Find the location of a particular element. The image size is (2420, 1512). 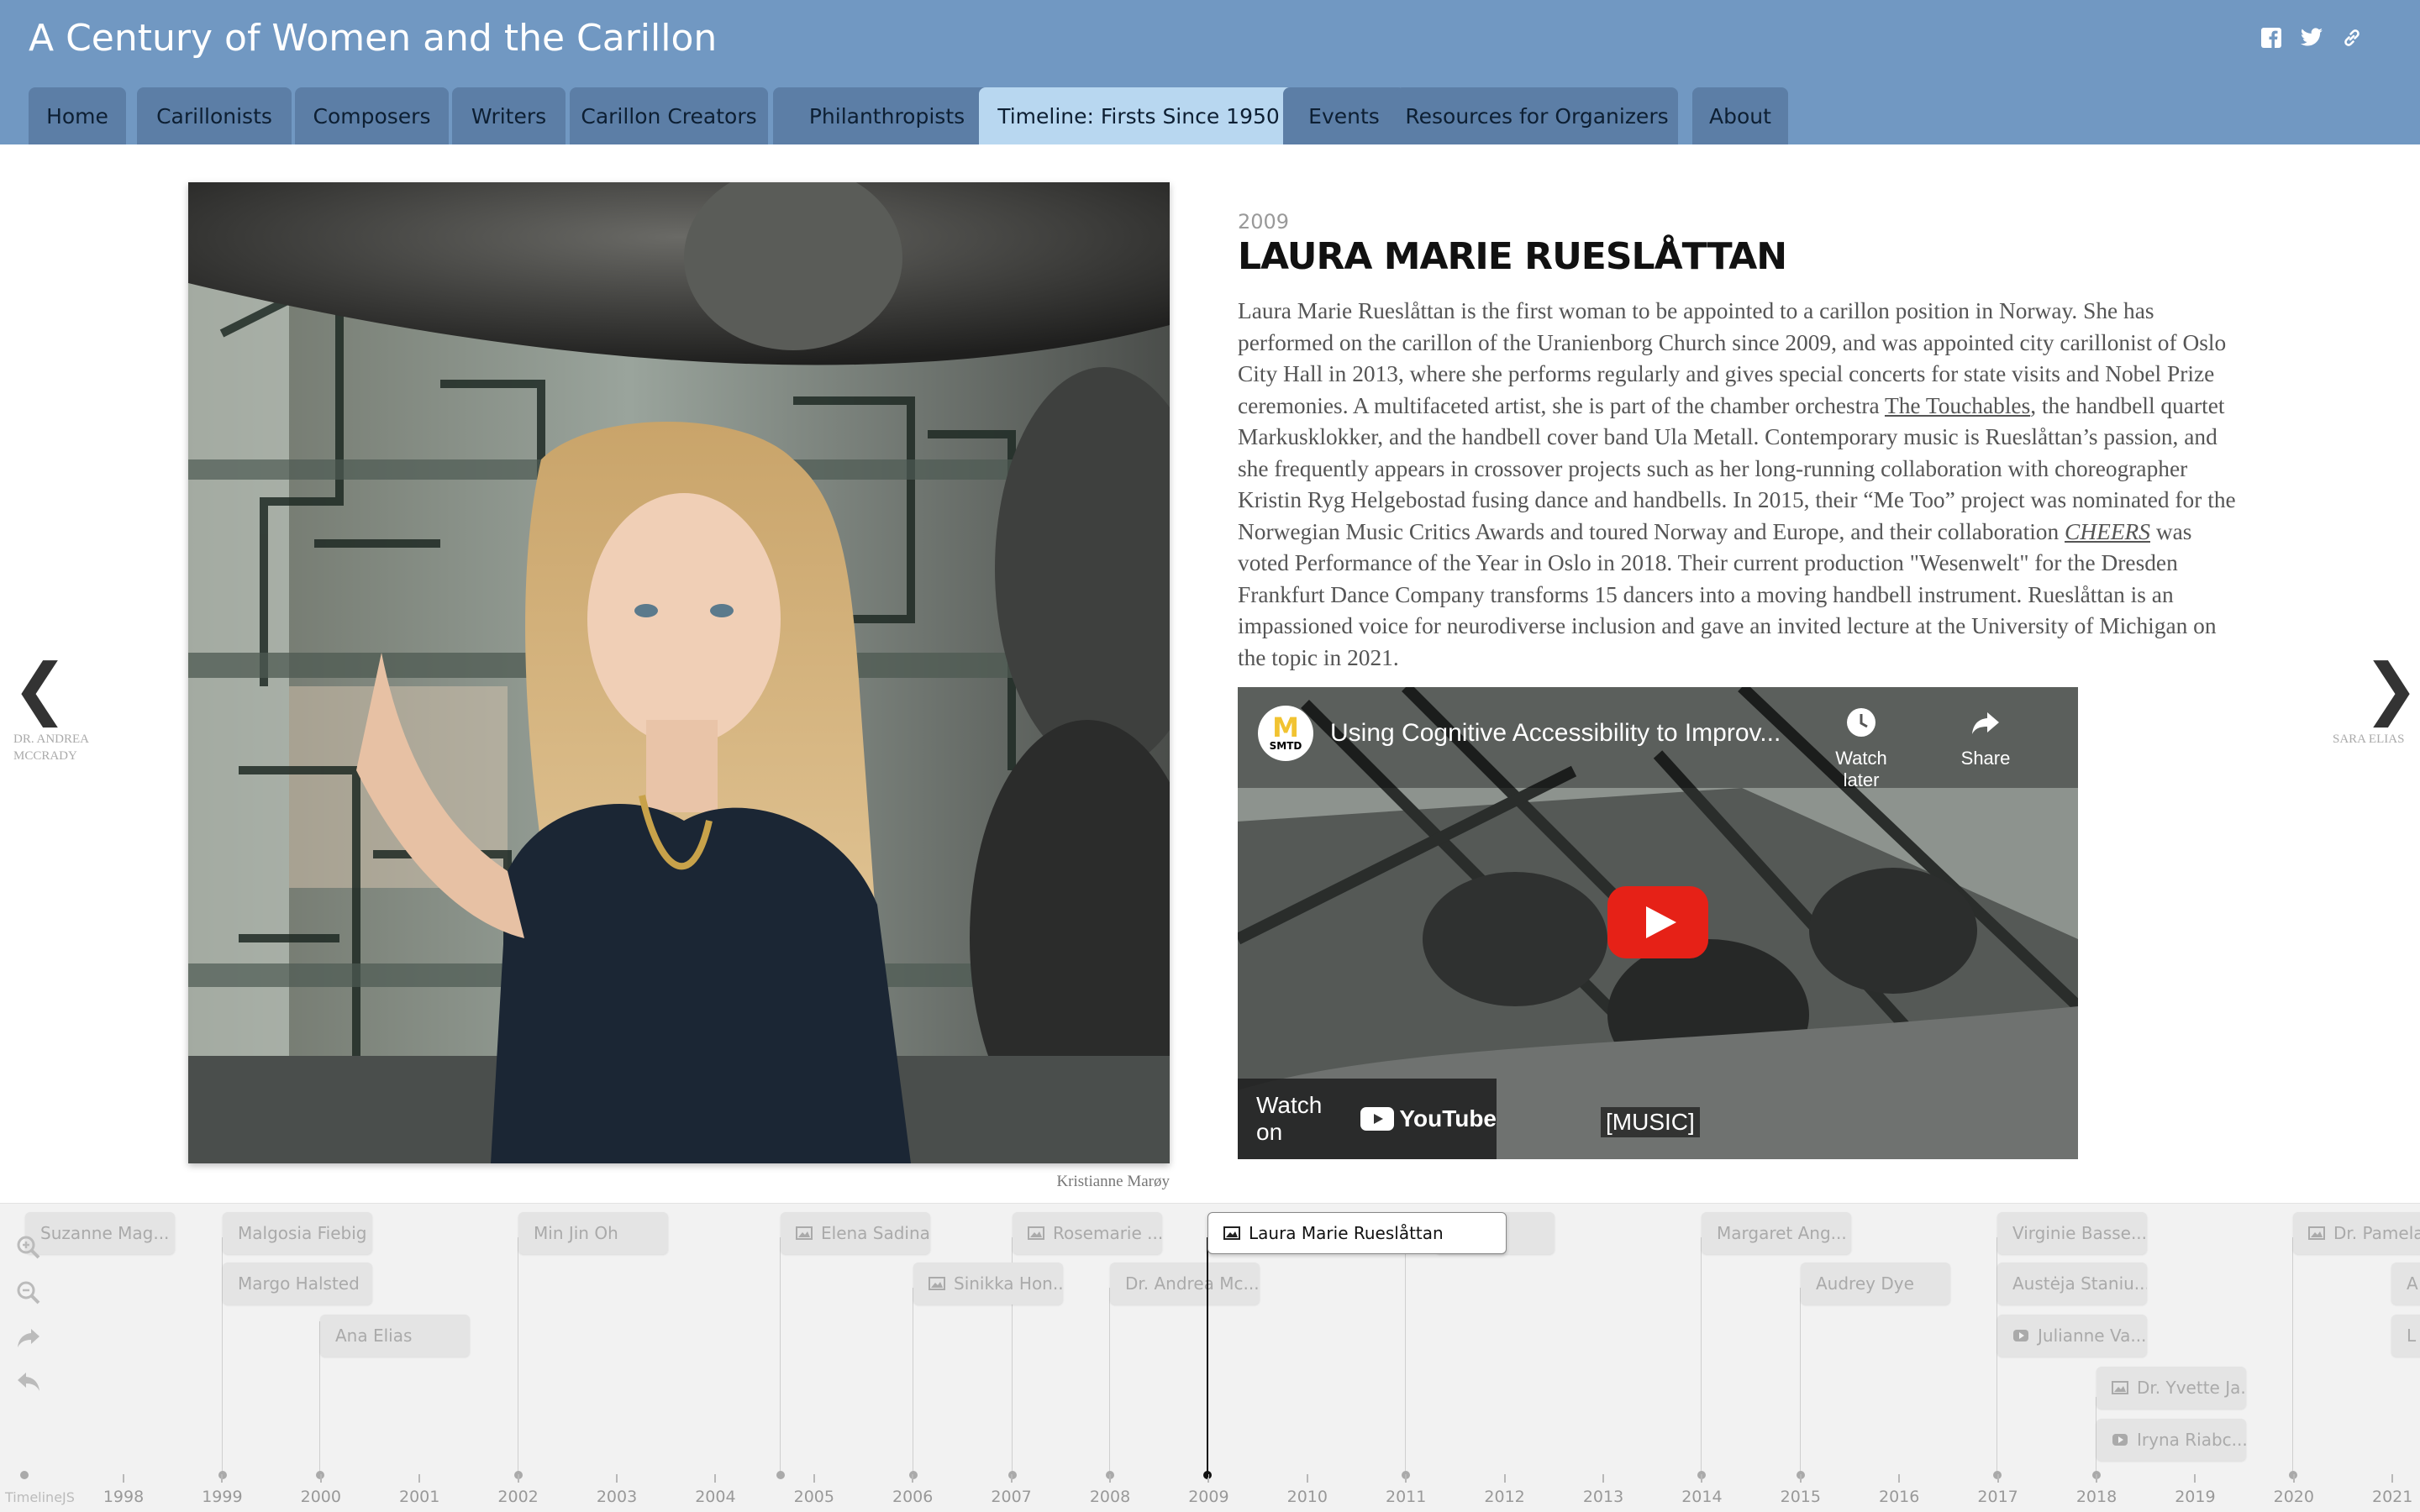

tab-about: About is located at coordinates (1740, 115).